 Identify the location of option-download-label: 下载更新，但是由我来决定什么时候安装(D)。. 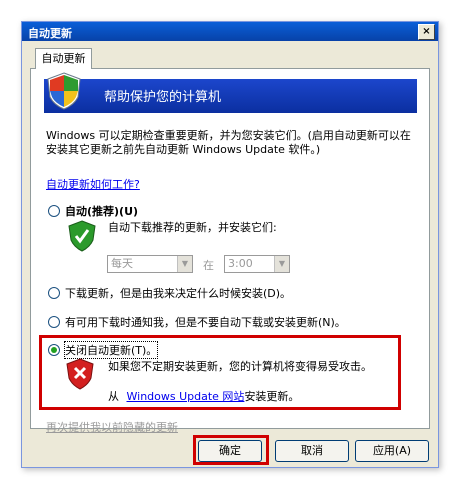
(178, 293).